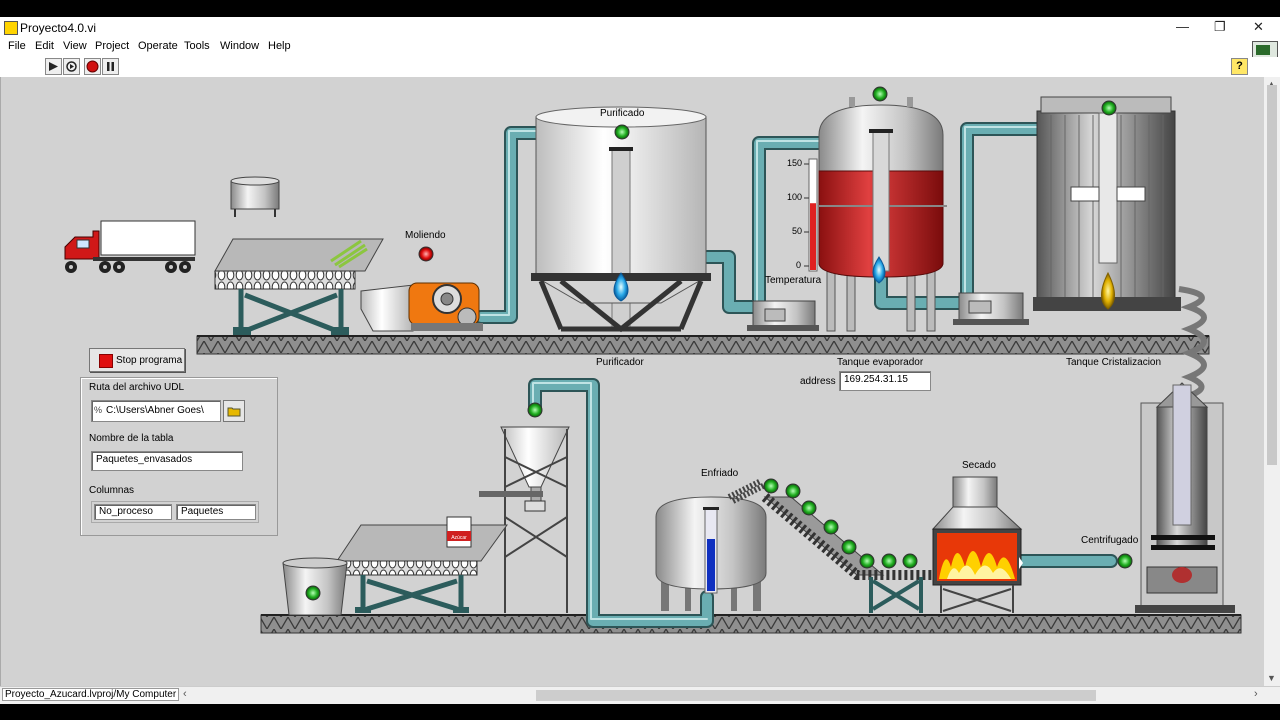 The image size is (1280, 720). I want to click on upper-floor-truss, so click(703, 345).